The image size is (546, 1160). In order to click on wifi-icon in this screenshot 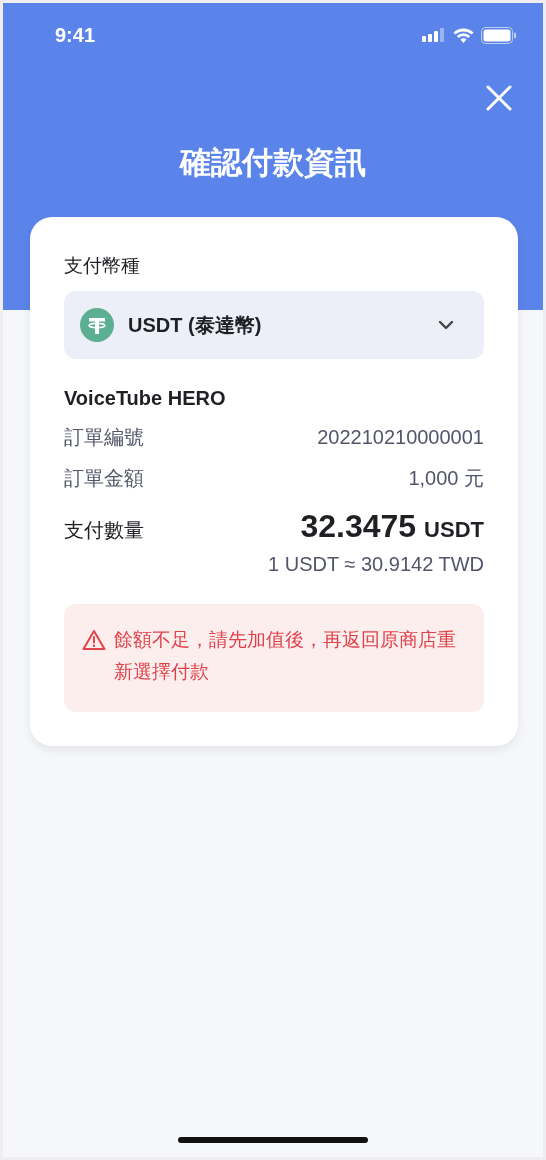, I will do `click(463, 35)`.